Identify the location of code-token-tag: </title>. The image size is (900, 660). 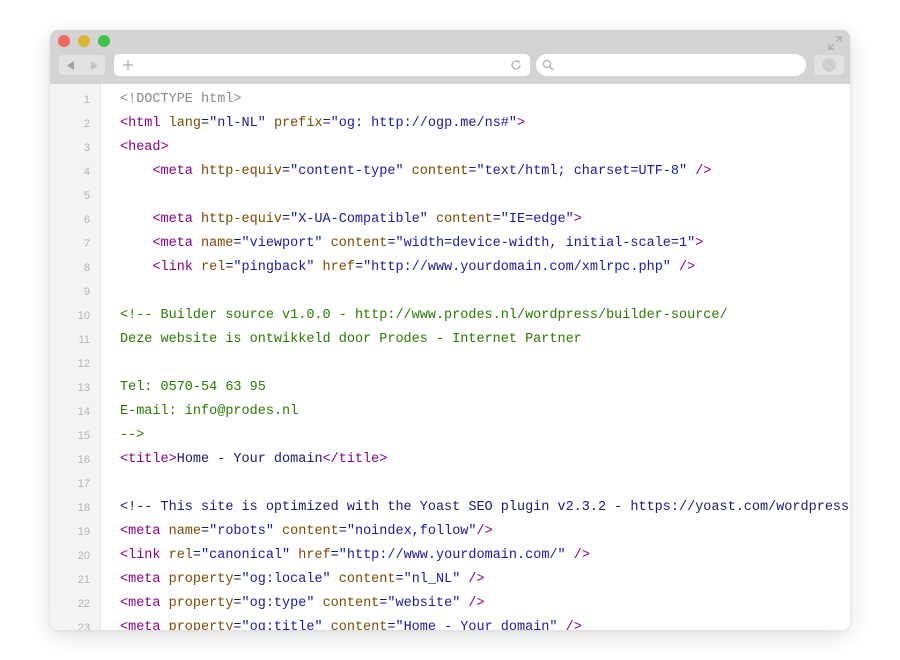
(355, 459).